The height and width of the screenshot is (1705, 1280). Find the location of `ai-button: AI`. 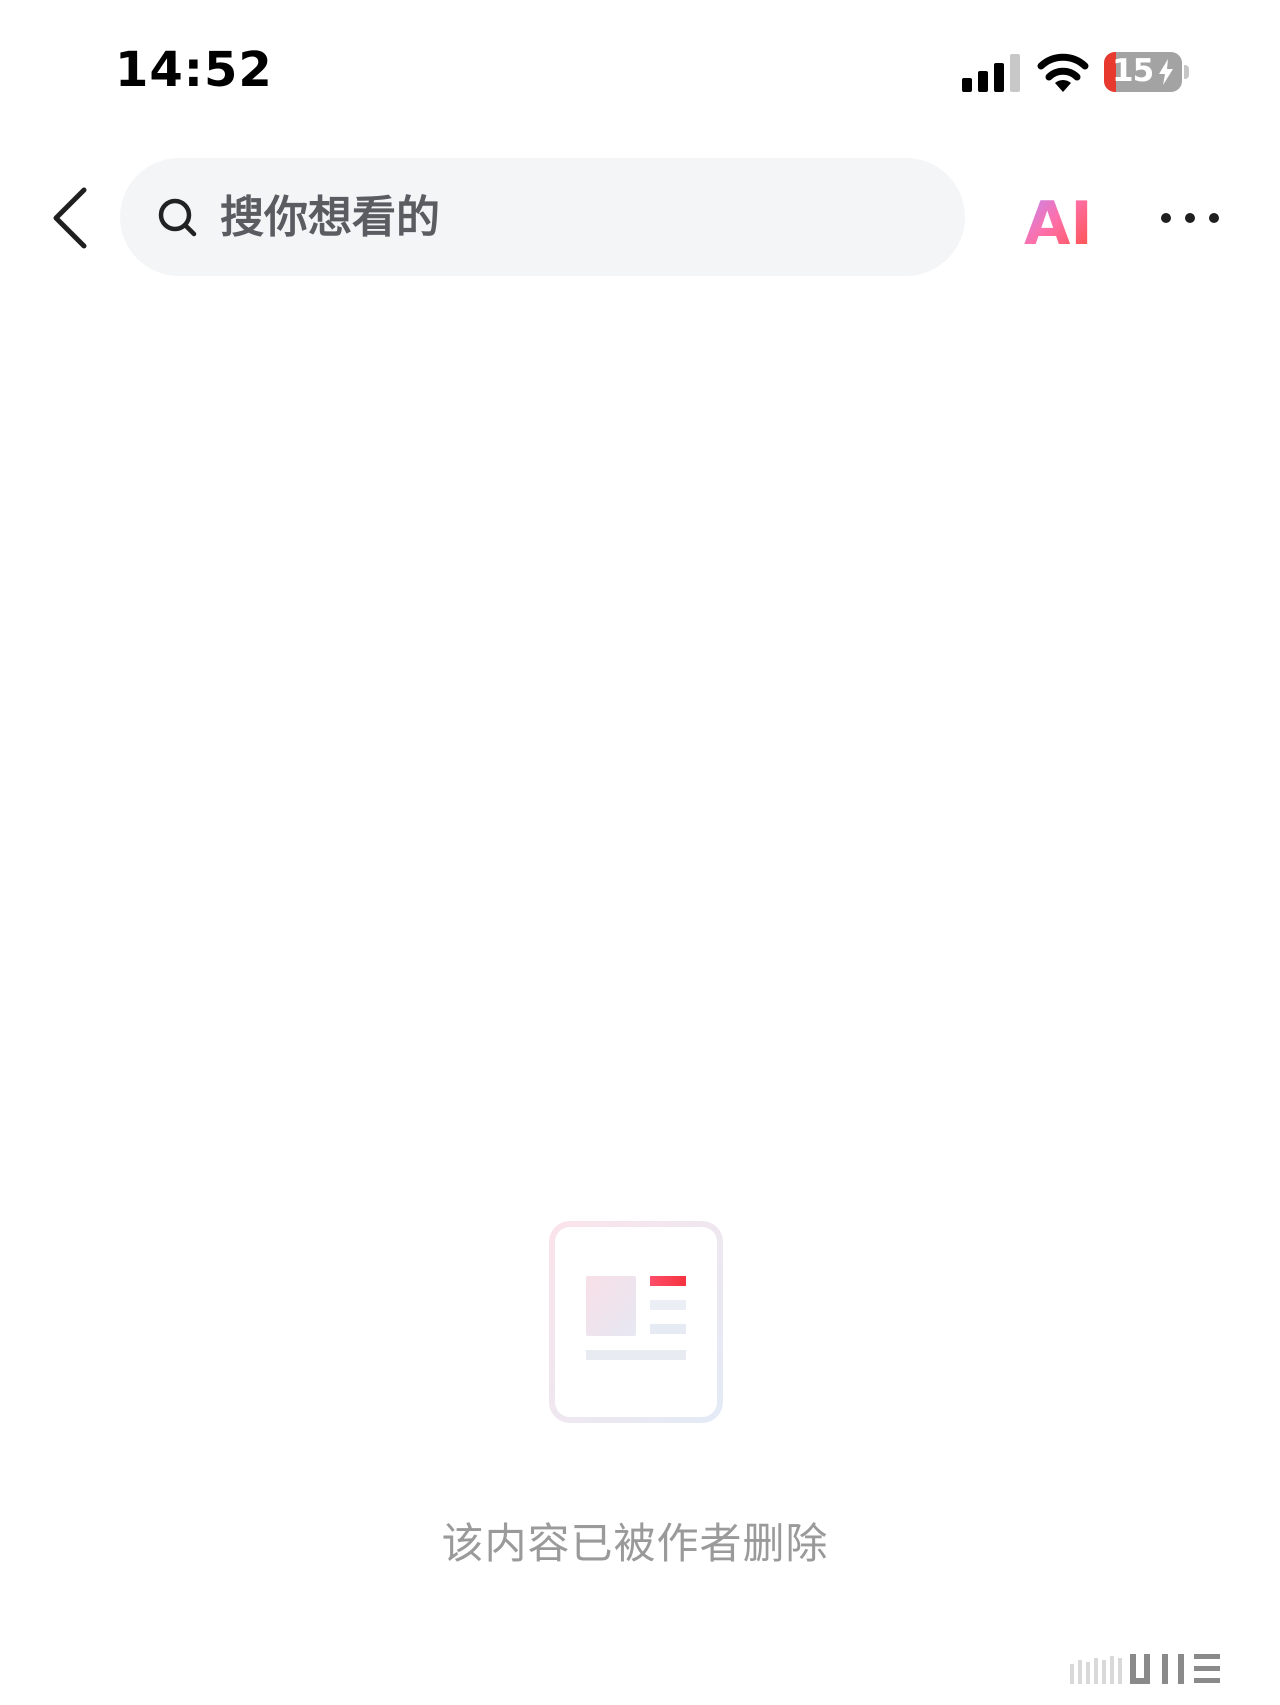

ai-button: AI is located at coordinates (1058, 218).